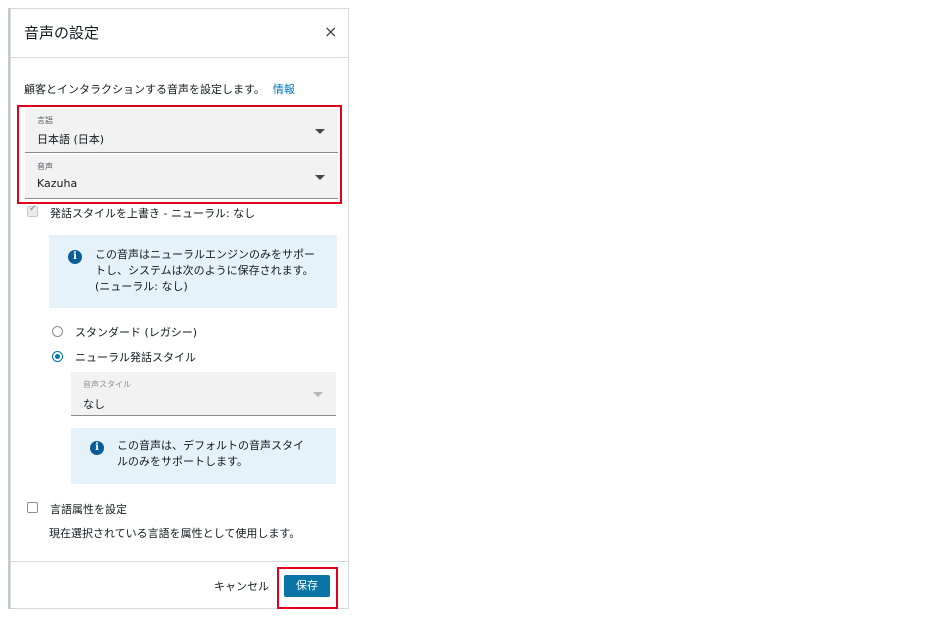 The width and height of the screenshot is (925, 621). I want to click on speaking-style-value: なし, so click(94, 404).